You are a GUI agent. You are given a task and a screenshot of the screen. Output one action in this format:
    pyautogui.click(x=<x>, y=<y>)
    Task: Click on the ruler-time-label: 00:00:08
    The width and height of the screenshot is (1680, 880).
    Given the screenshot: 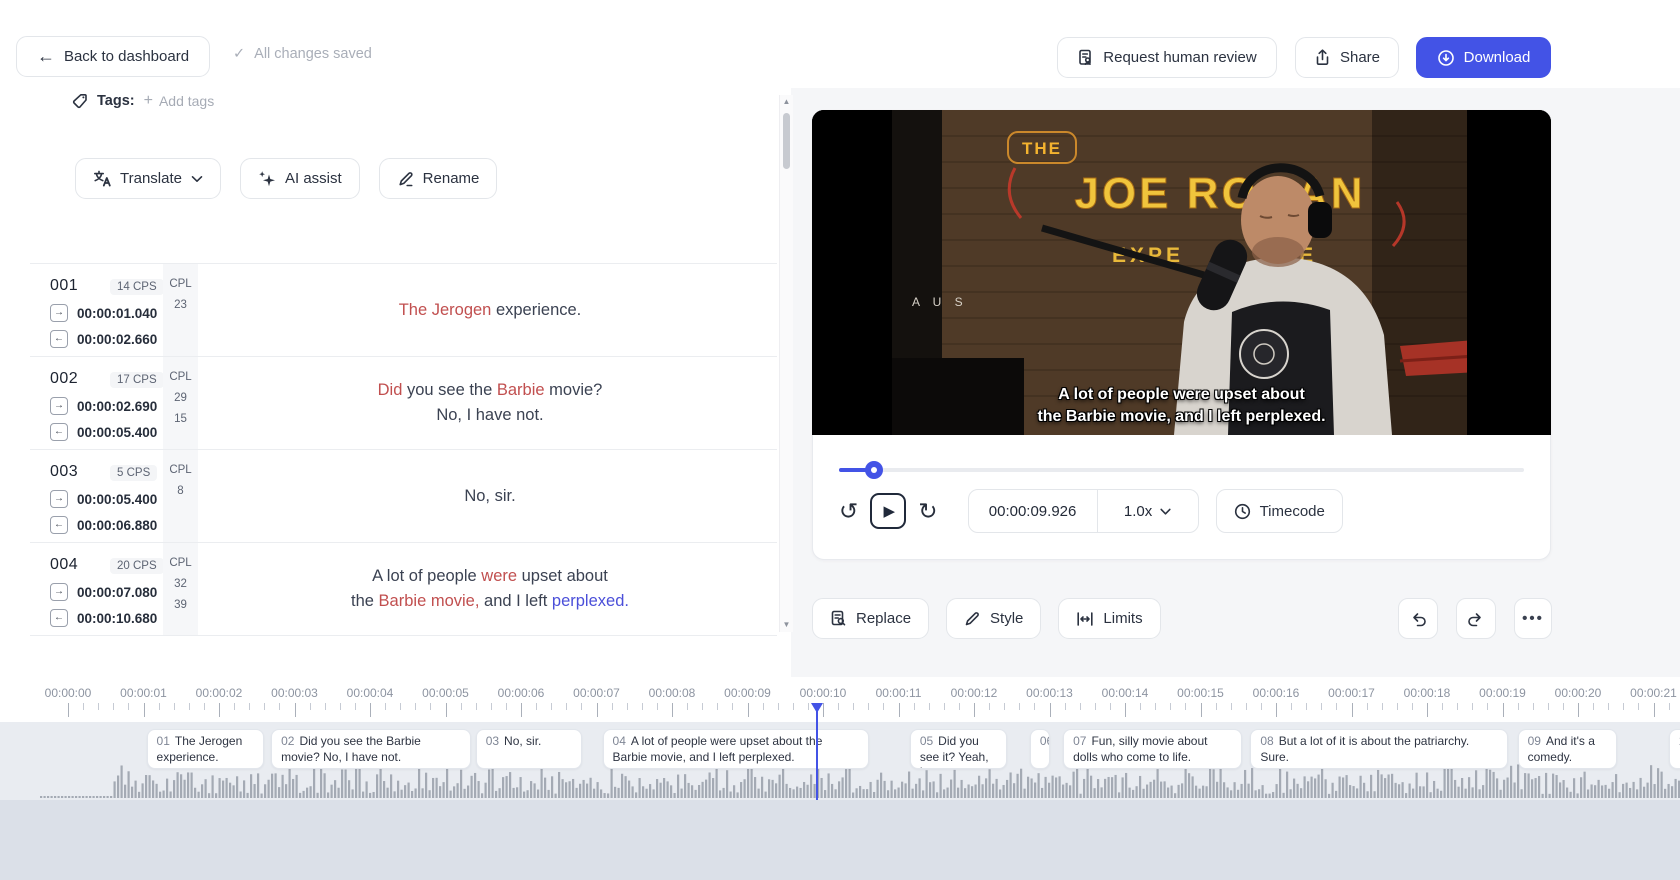 What is the action you would take?
    pyautogui.click(x=672, y=693)
    